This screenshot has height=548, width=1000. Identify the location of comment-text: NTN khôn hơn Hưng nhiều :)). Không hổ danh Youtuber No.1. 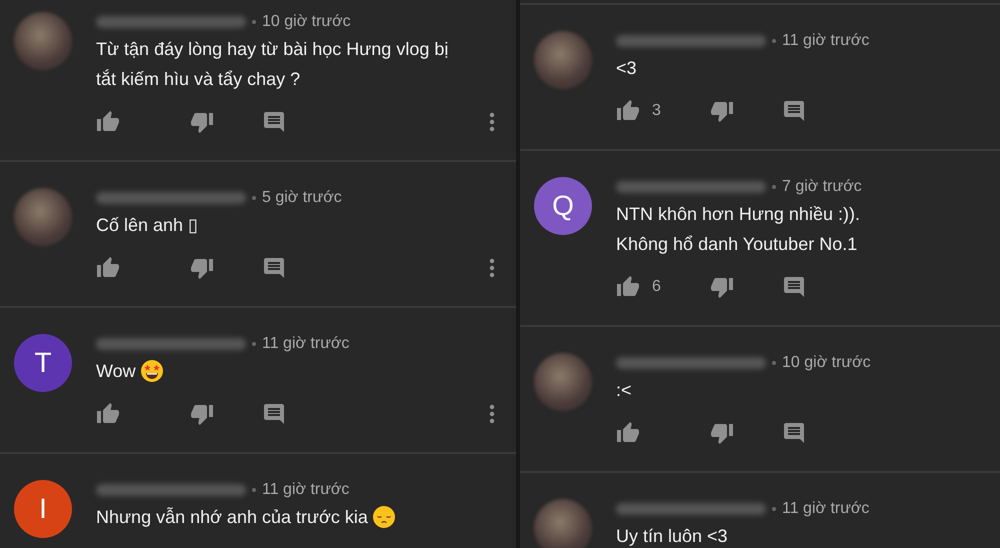
(738, 229).